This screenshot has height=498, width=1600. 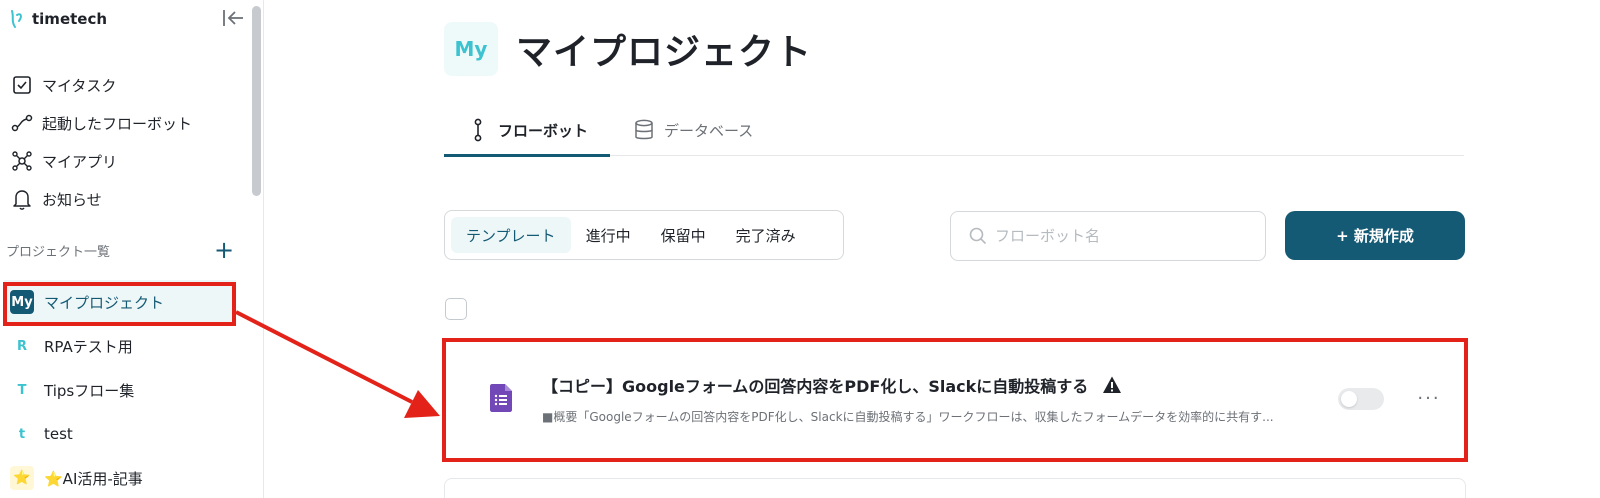 I want to click on nav-item-my-tasks: マイタスク, so click(x=125, y=85).